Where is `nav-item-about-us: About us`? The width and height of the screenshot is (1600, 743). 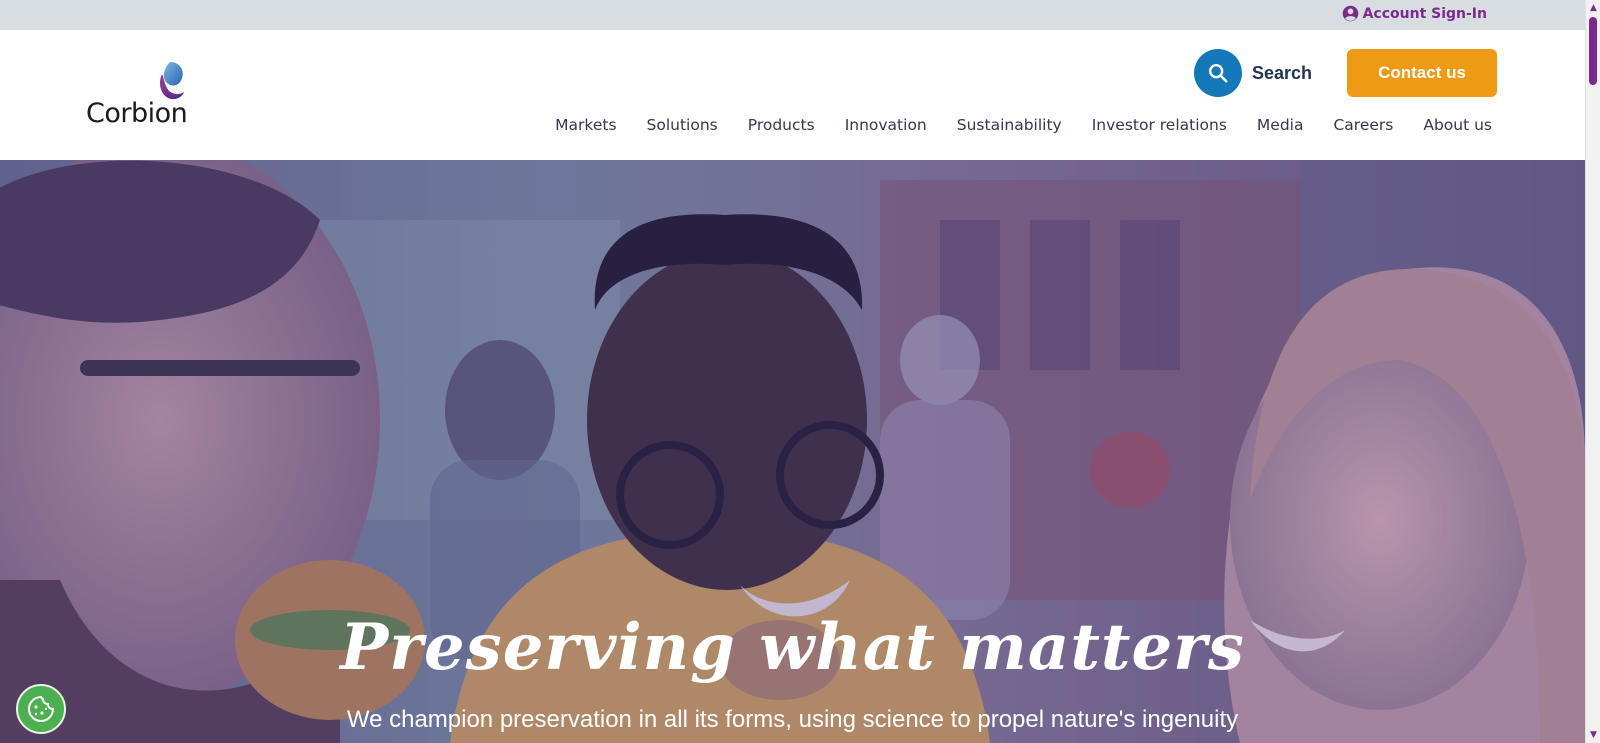
nav-item-about-us: About us is located at coordinates (1450, 125).